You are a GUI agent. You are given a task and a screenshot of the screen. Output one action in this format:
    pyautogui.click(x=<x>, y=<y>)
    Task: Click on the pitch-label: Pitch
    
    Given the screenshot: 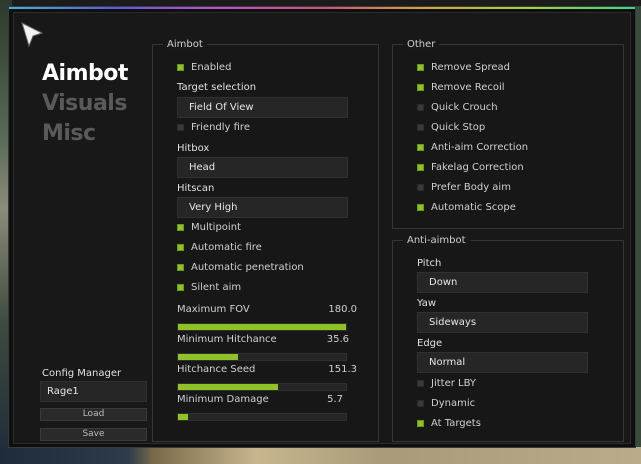 What is the action you would take?
    pyautogui.click(x=429, y=263)
    